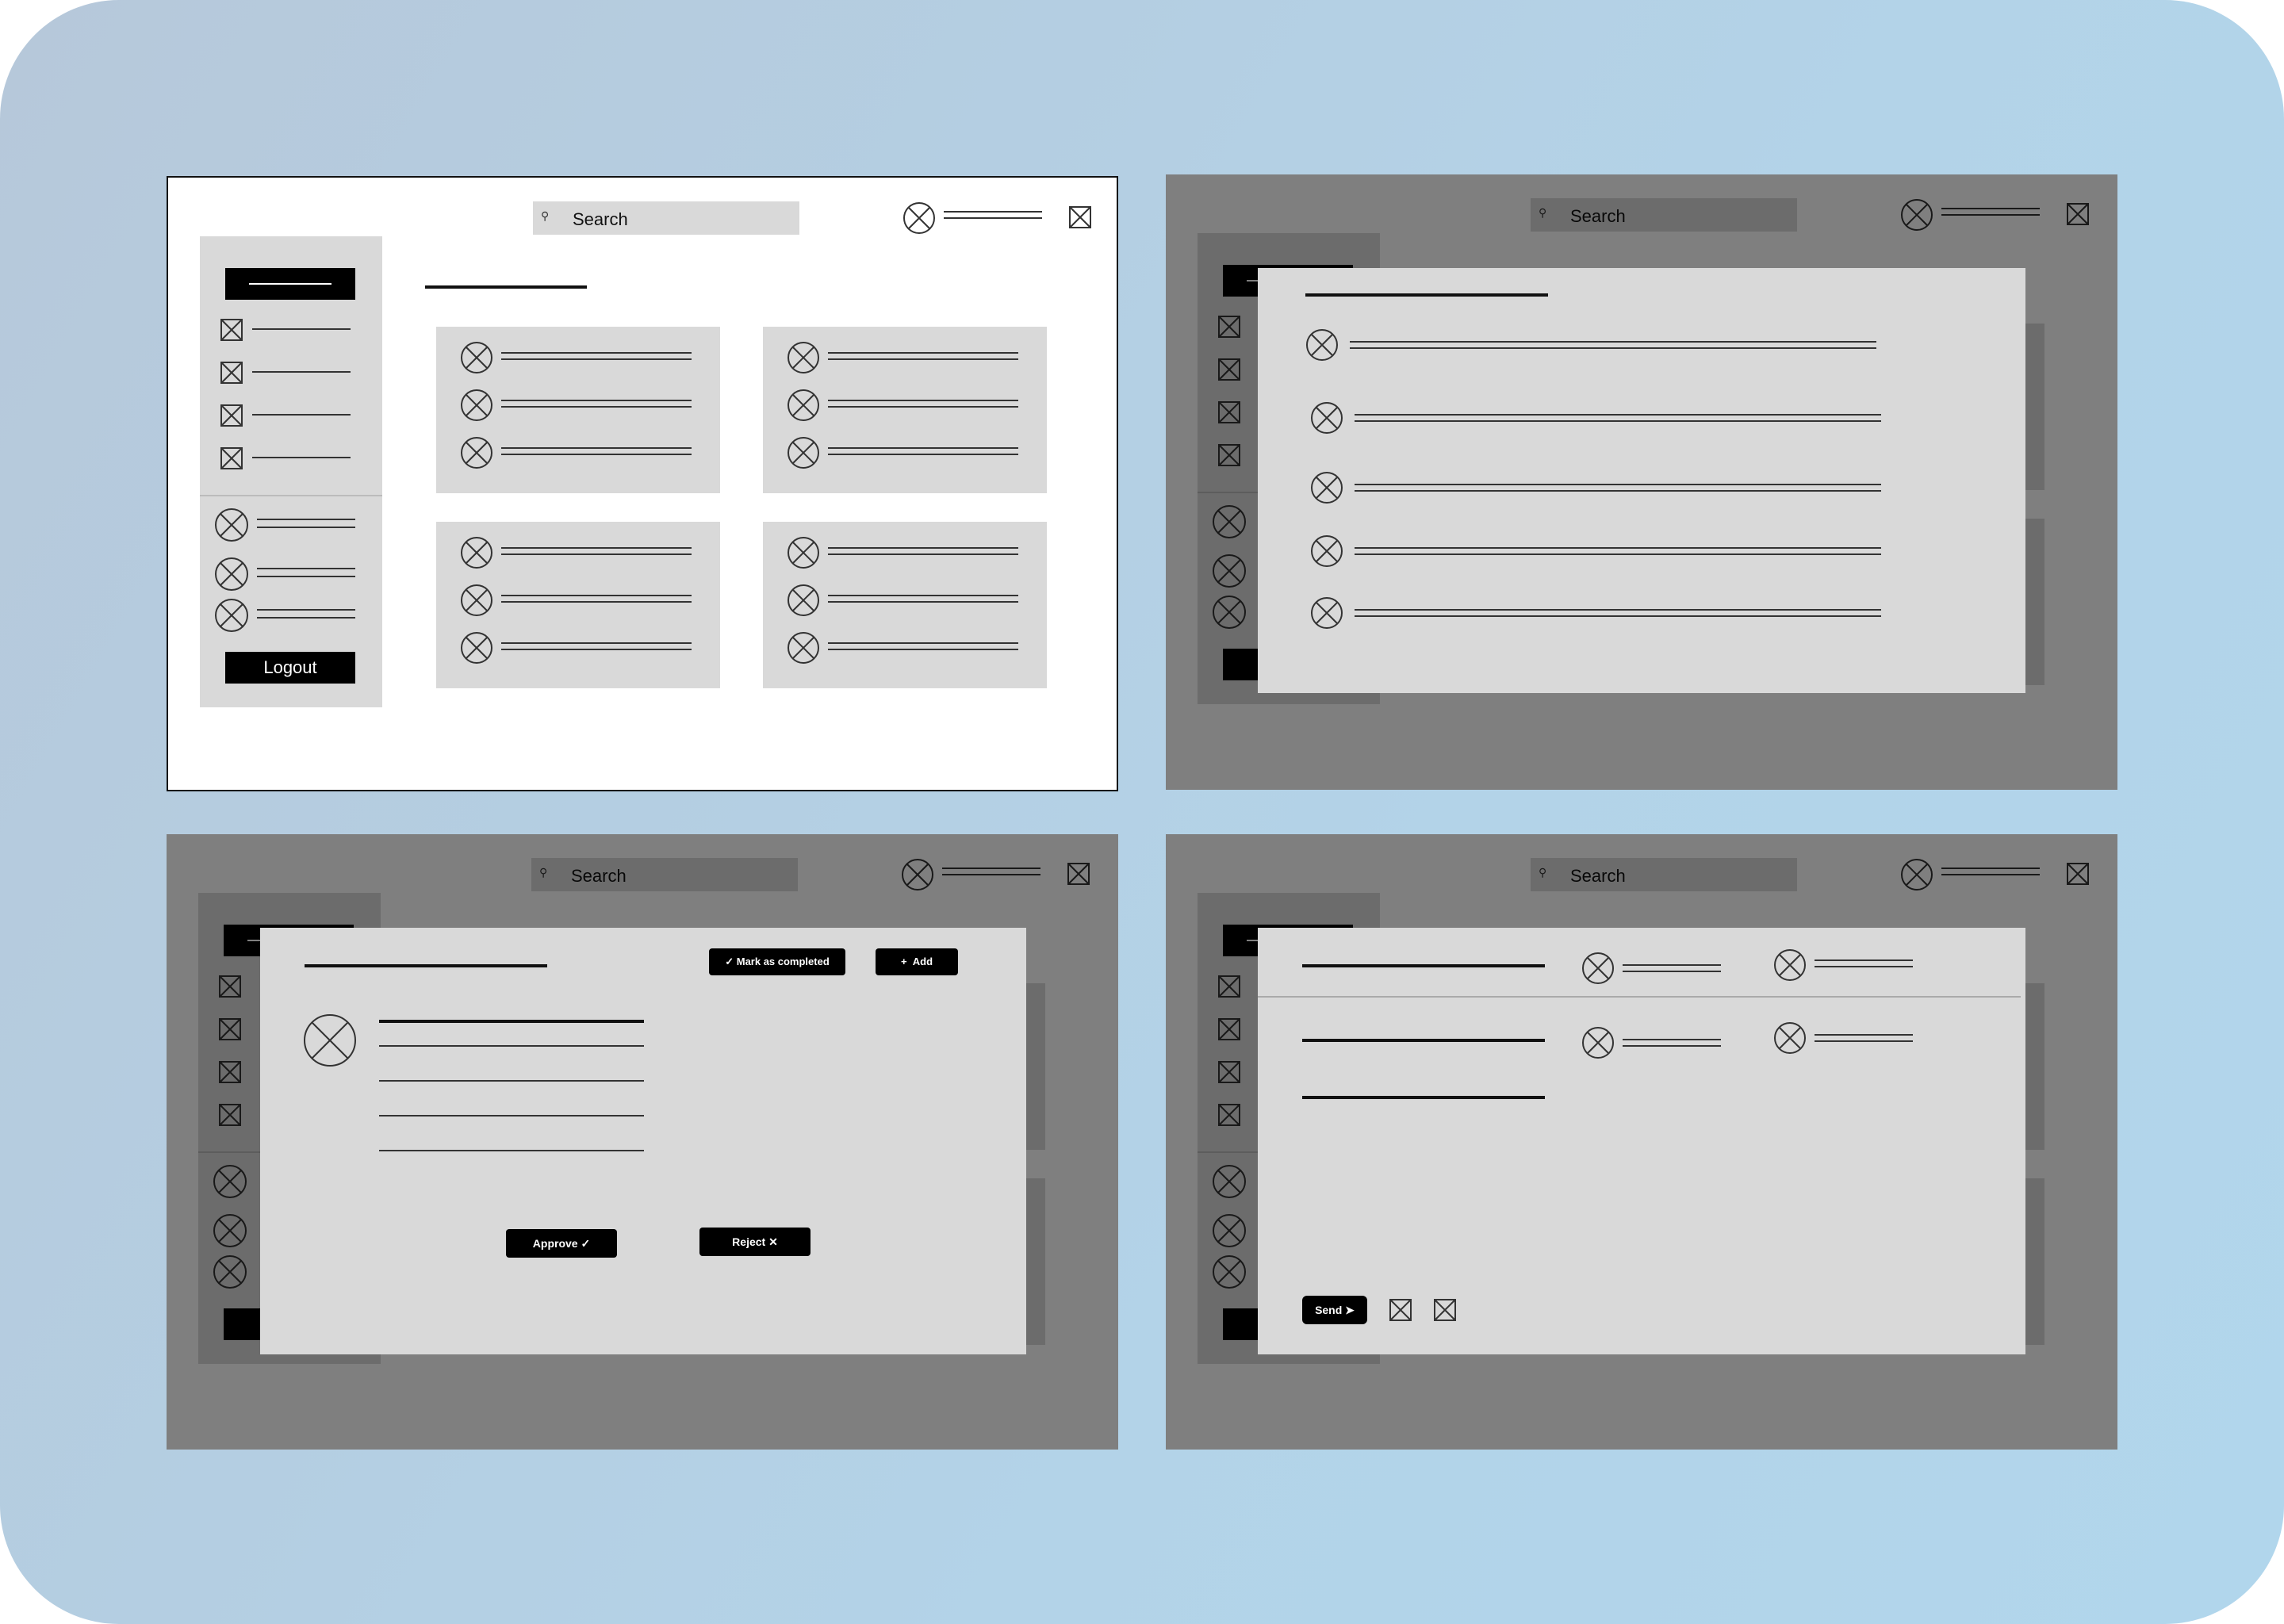  What do you see at coordinates (777, 961) in the screenshot?
I see `mark-completed-button: ✓ Mark as completed` at bounding box center [777, 961].